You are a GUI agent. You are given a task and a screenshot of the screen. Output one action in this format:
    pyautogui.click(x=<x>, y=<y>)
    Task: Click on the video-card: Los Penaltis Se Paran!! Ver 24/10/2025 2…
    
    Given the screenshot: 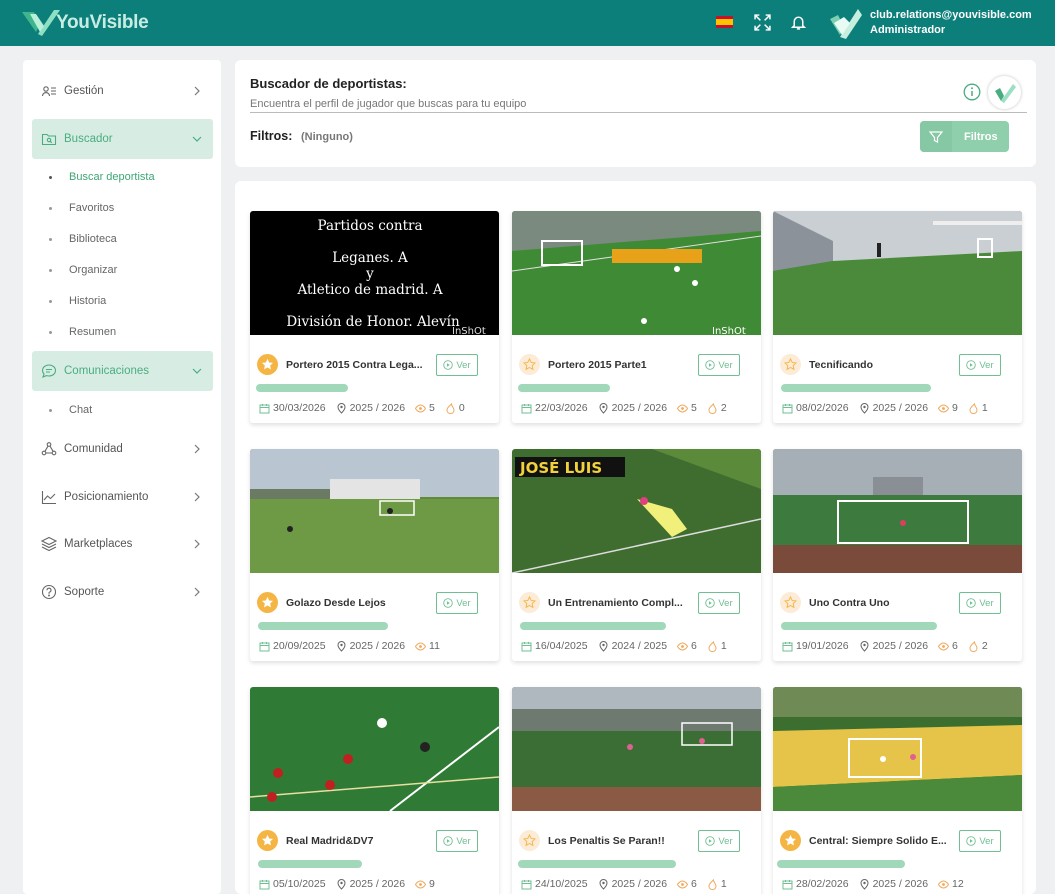 What is the action you would take?
    pyautogui.click(x=636, y=790)
    